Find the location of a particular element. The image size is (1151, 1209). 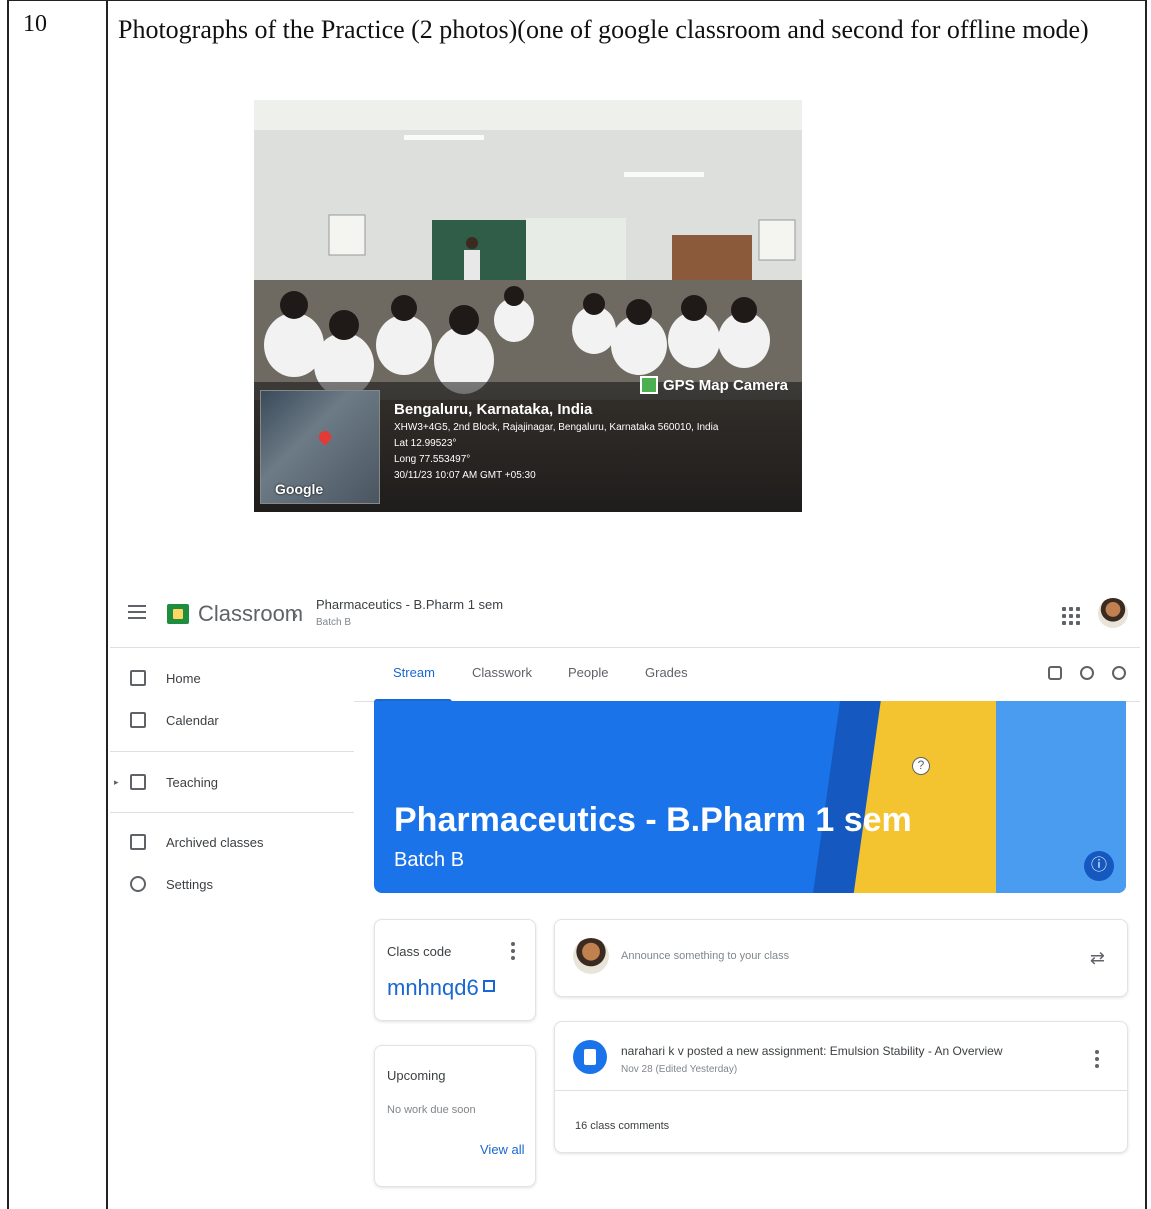

tab-classwork: Classwork is located at coordinates (502, 672).